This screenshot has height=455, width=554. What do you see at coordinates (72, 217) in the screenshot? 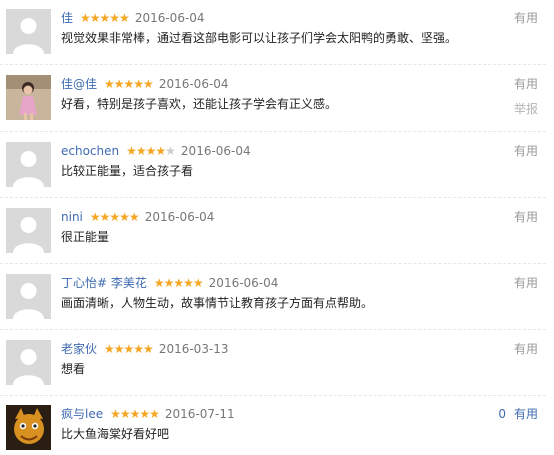
I see `username: nini` at bounding box center [72, 217].